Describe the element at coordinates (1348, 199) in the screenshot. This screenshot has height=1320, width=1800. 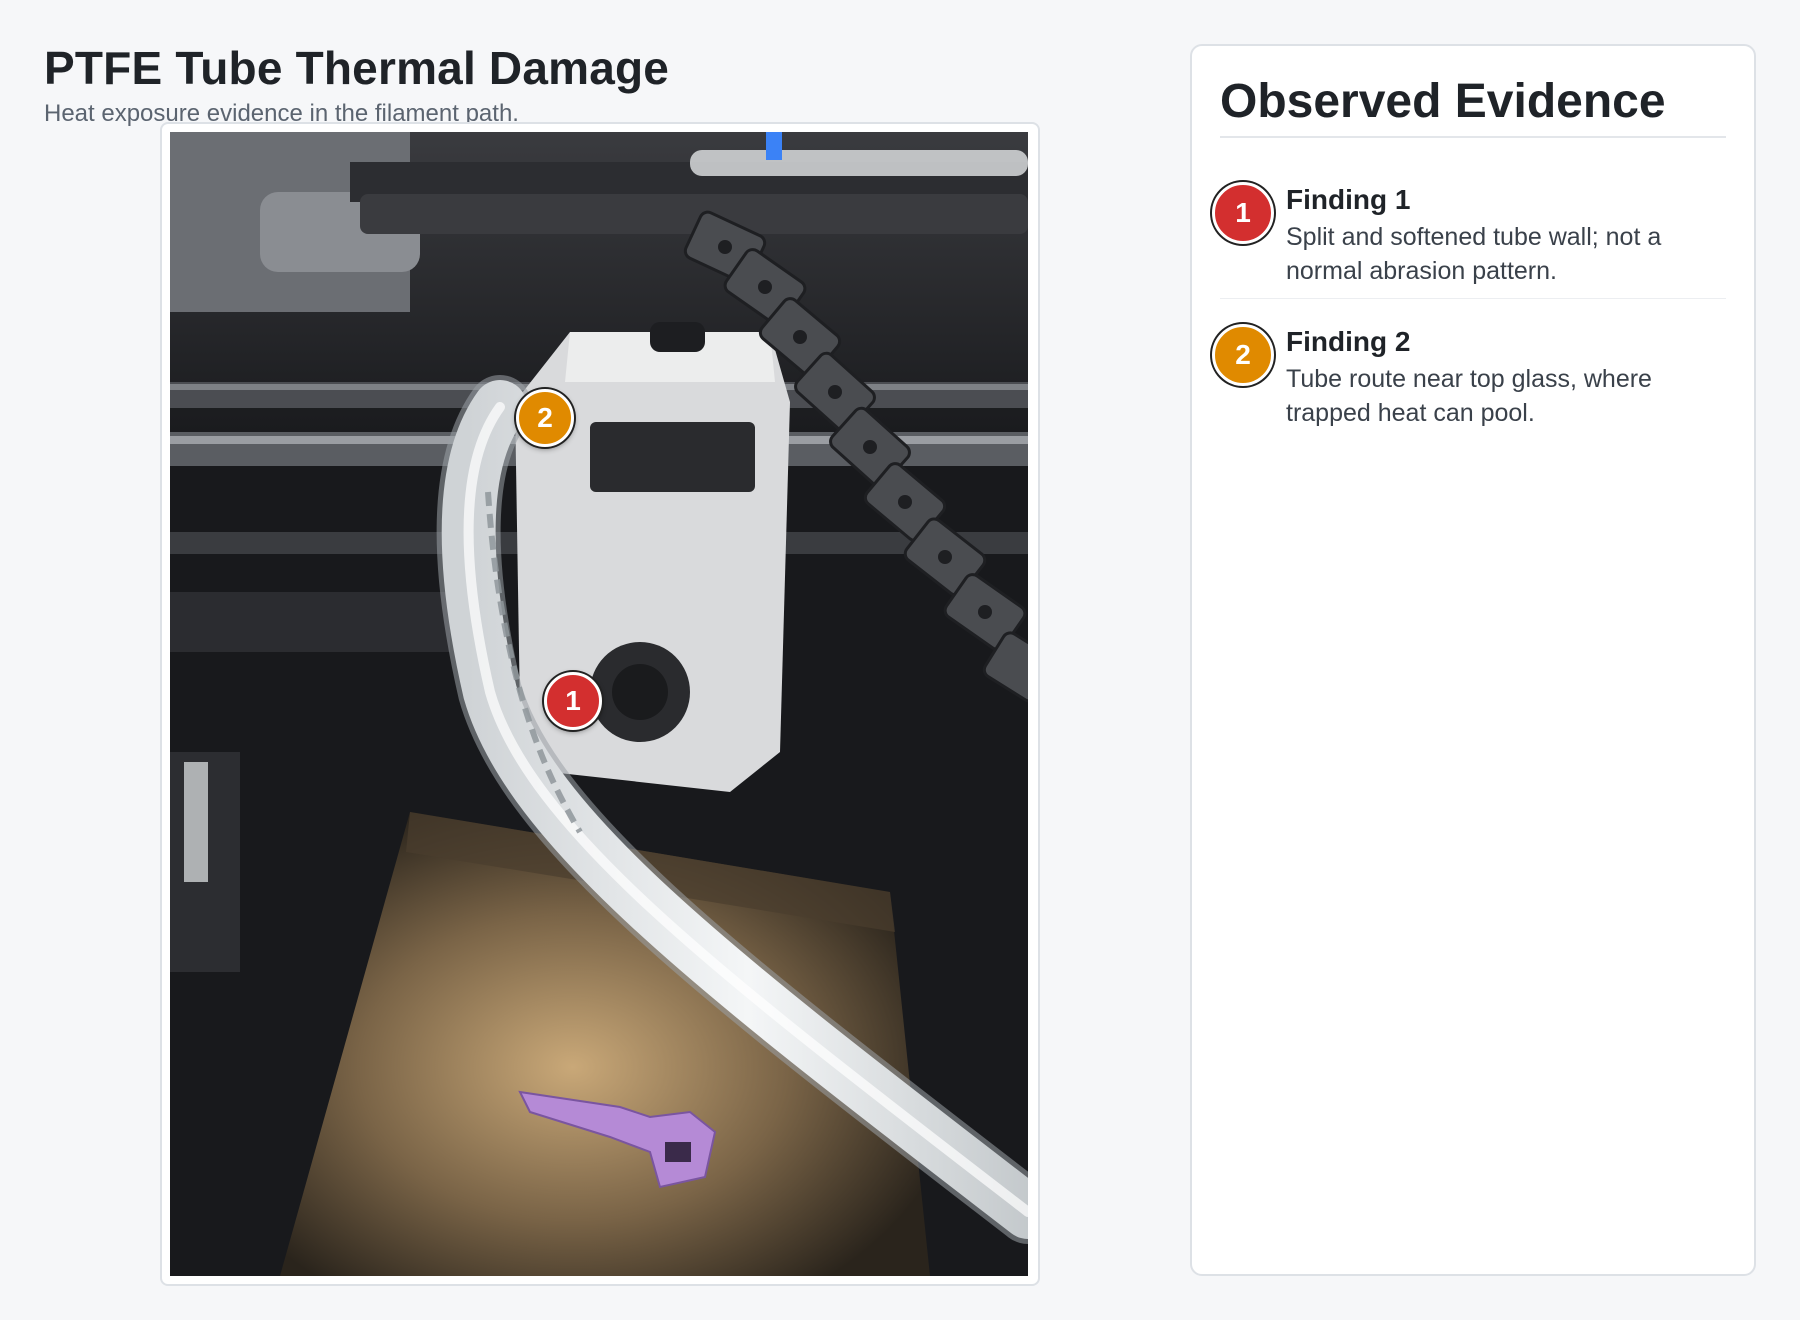
I see `finding-1-title: Finding 1` at that location.